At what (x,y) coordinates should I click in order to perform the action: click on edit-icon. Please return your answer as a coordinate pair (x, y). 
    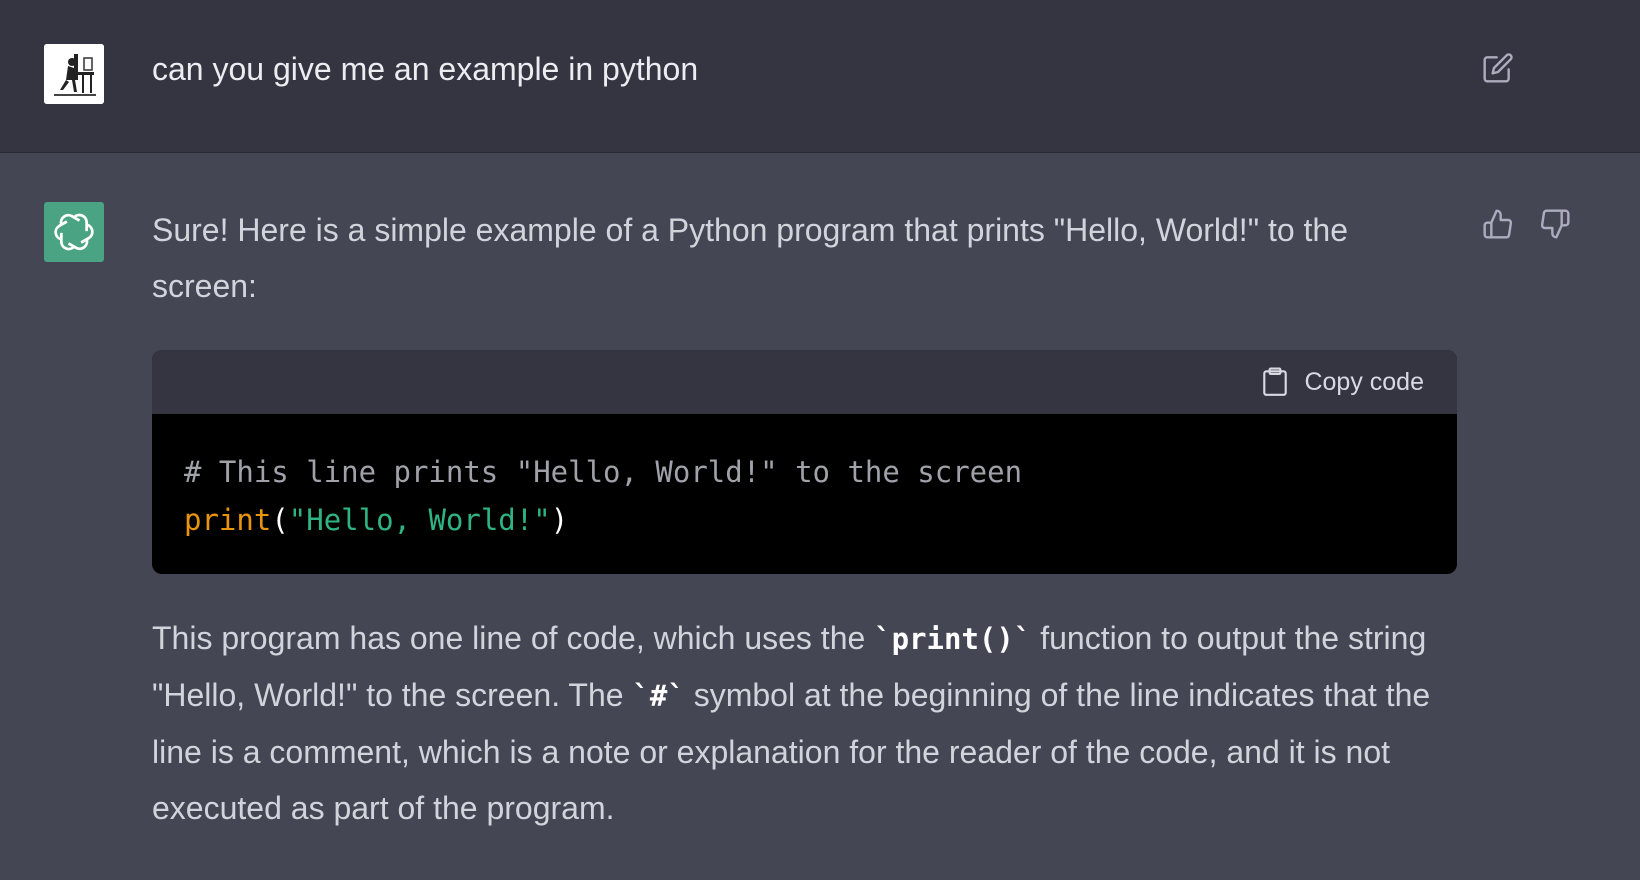
    Looking at the image, I should click on (1498, 68).